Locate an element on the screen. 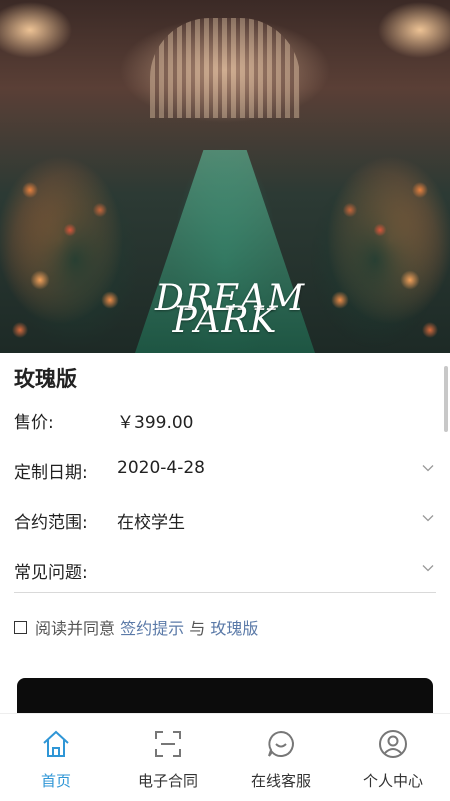 This screenshot has width=450, height=801. agreement-connector: 与 is located at coordinates (197, 628).